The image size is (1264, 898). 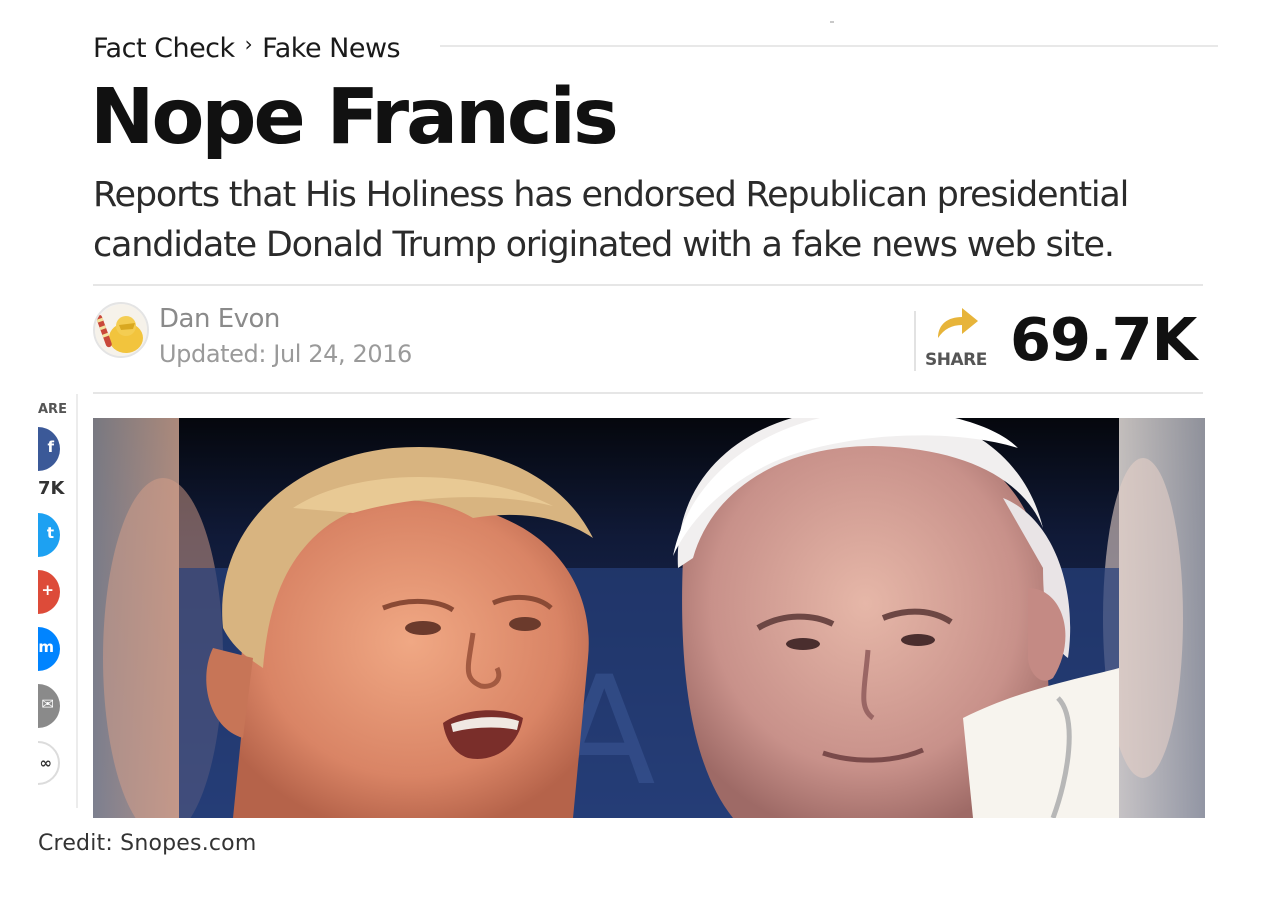 What do you see at coordinates (46, 647) in the screenshot?
I see `messenger-icon: m` at bounding box center [46, 647].